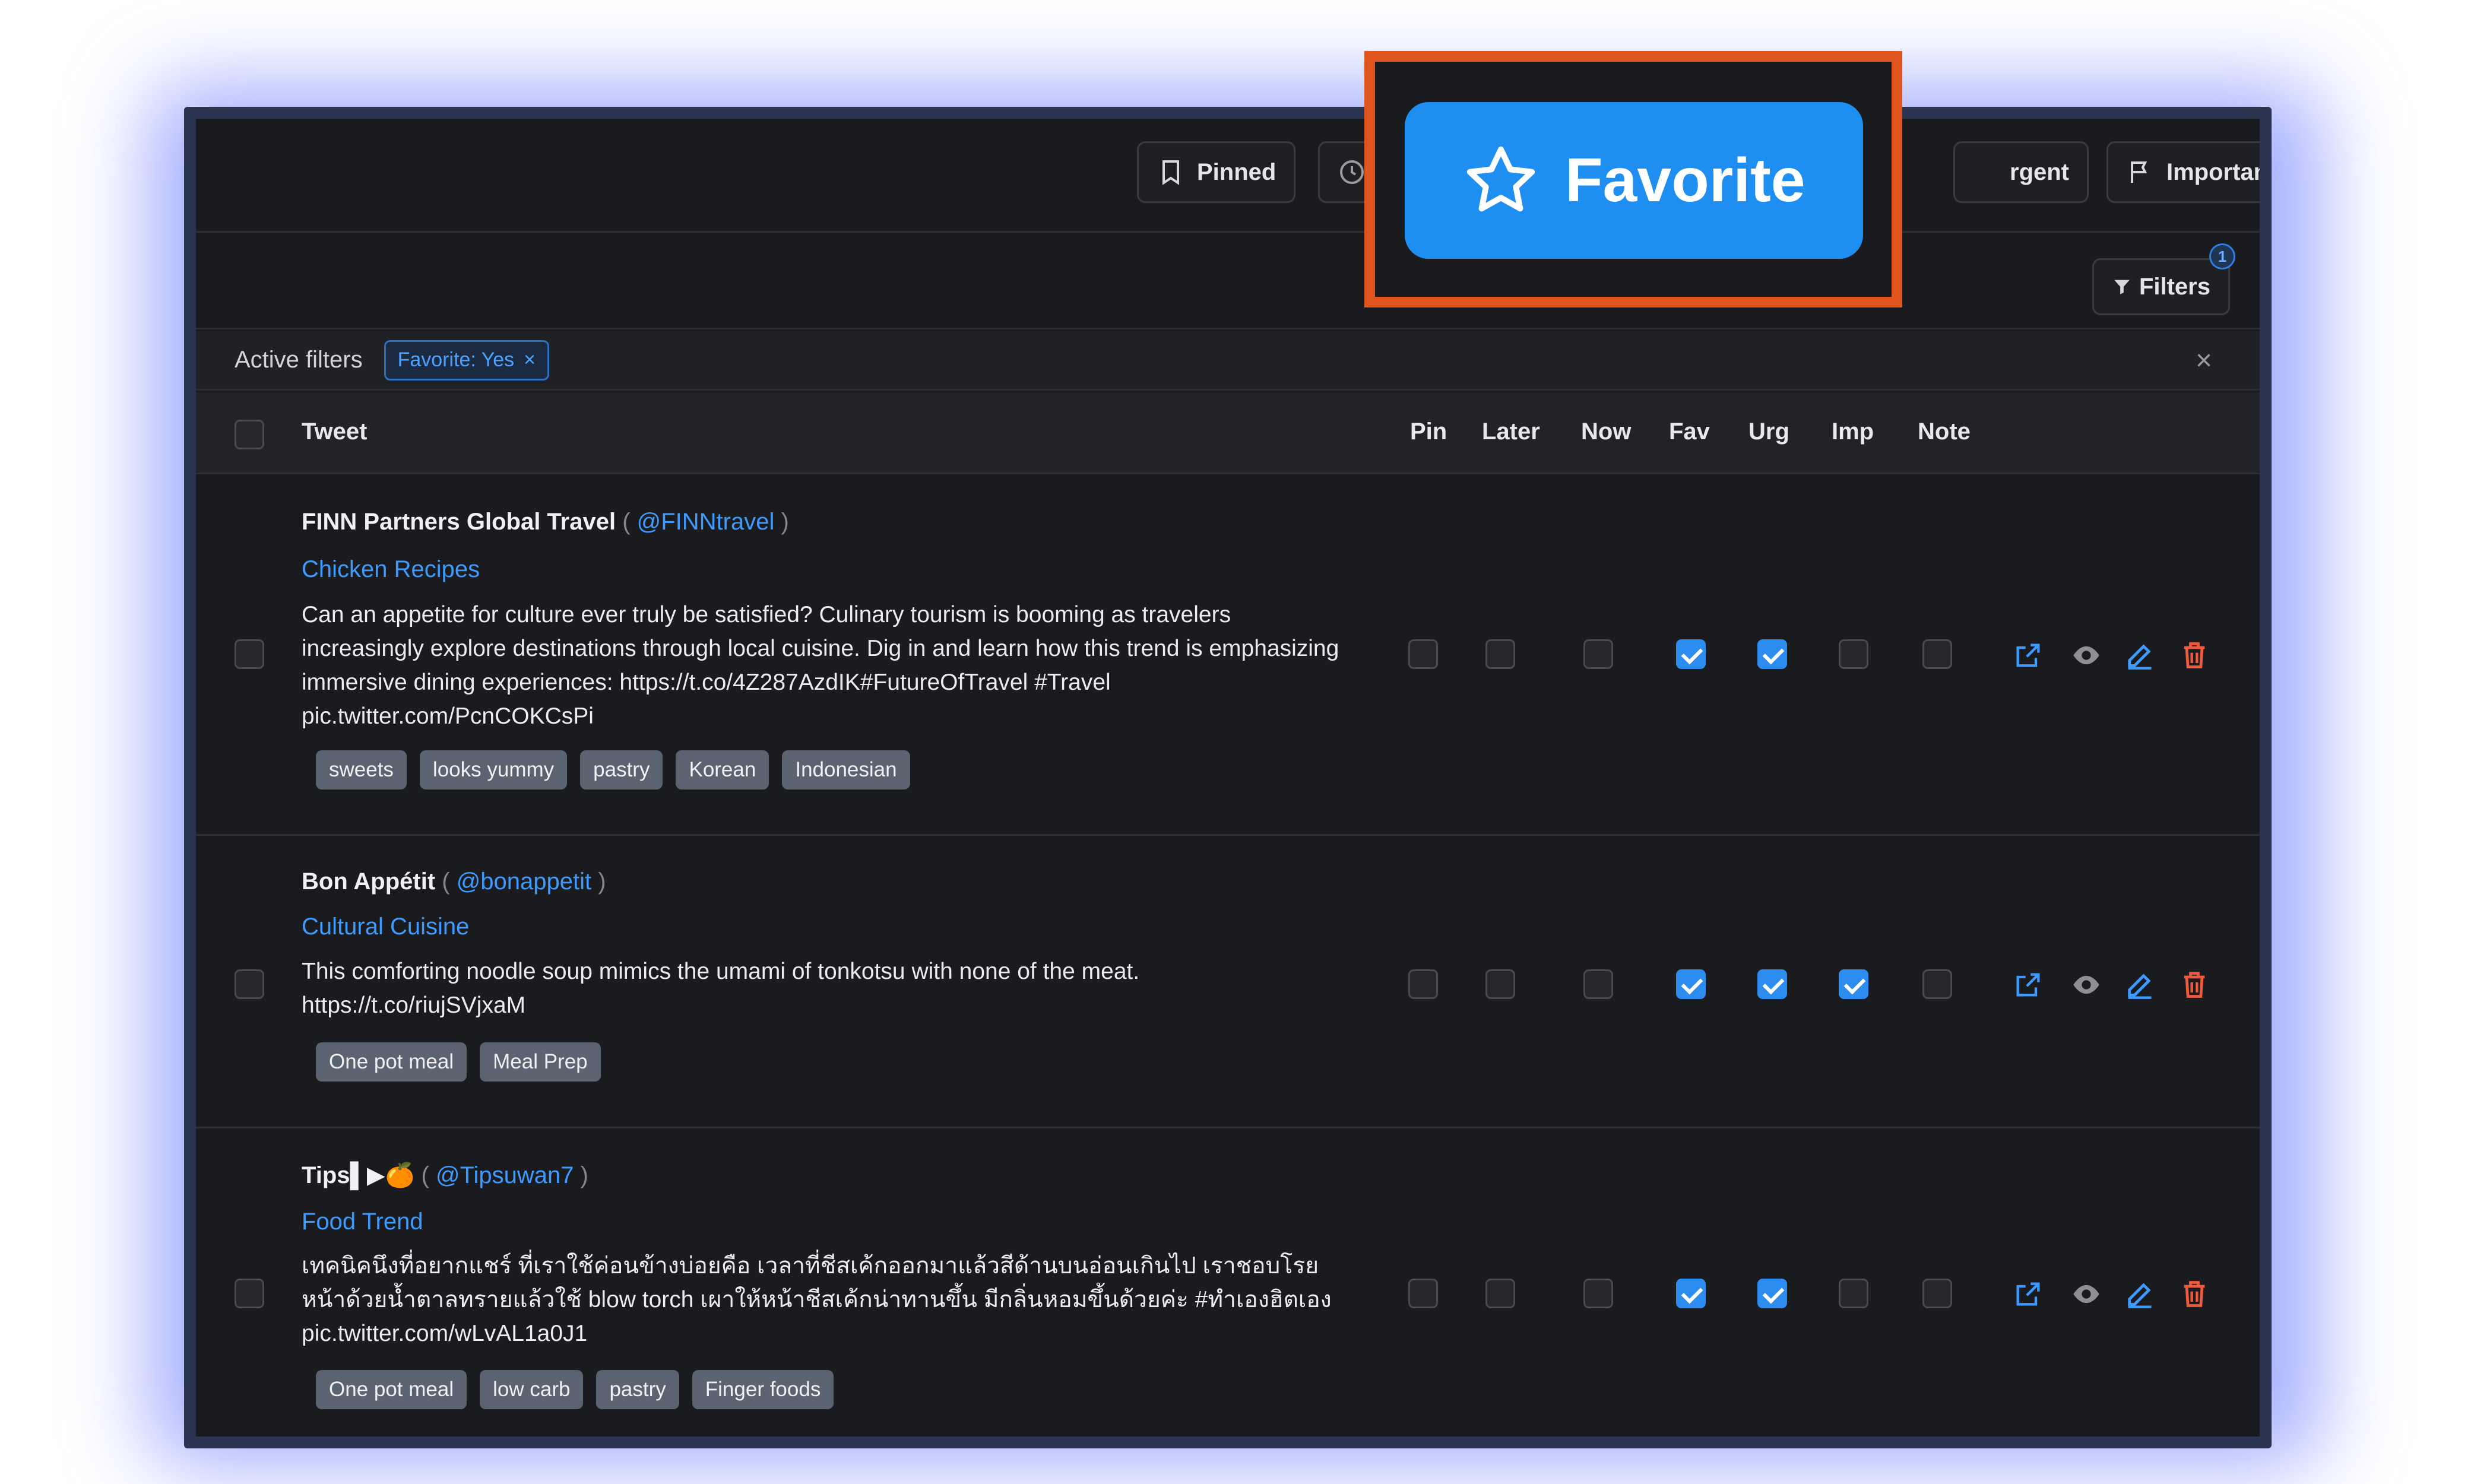 This screenshot has height=1484, width=2474. Describe the element at coordinates (2204, 361) in the screenshot. I see `clear-filters-icon: ×` at that location.